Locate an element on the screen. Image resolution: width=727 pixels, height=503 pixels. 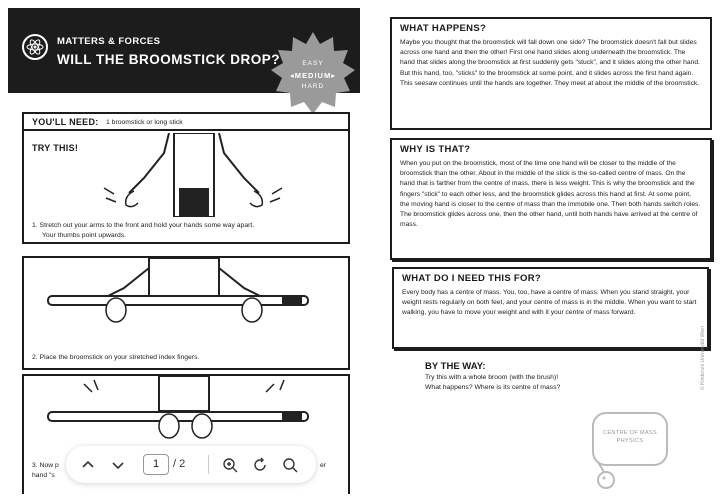
search-button is located at coordinates (290, 465).